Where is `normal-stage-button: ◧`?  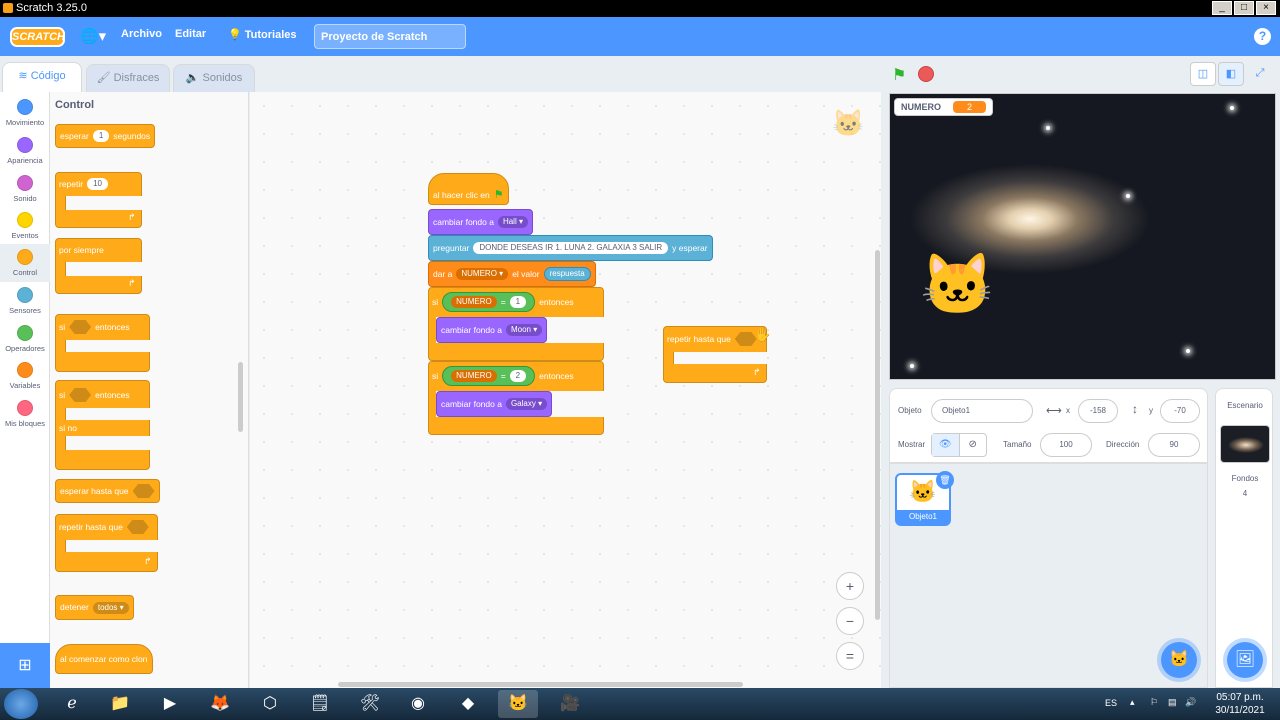
normal-stage-button: ◧ is located at coordinates (1231, 74).